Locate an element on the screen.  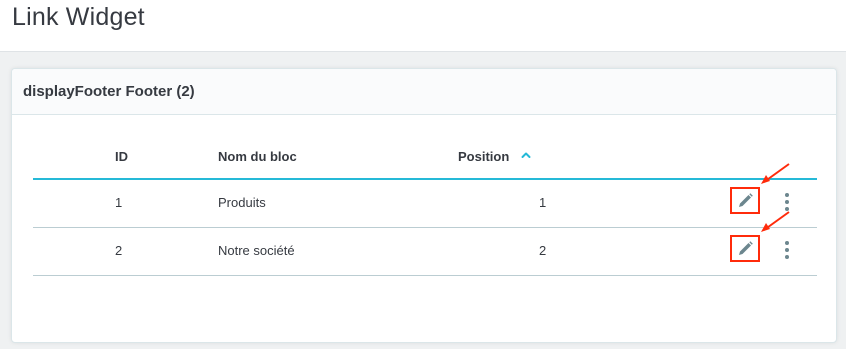
row-position: 1 is located at coordinates (542, 202).